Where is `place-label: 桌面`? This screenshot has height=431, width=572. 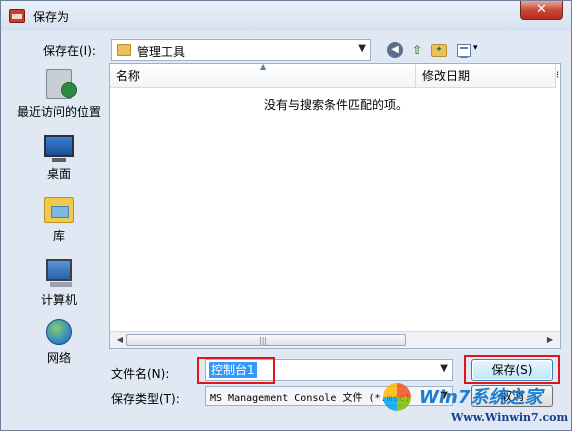 place-label: 桌面 is located at coordinates (58, 174).